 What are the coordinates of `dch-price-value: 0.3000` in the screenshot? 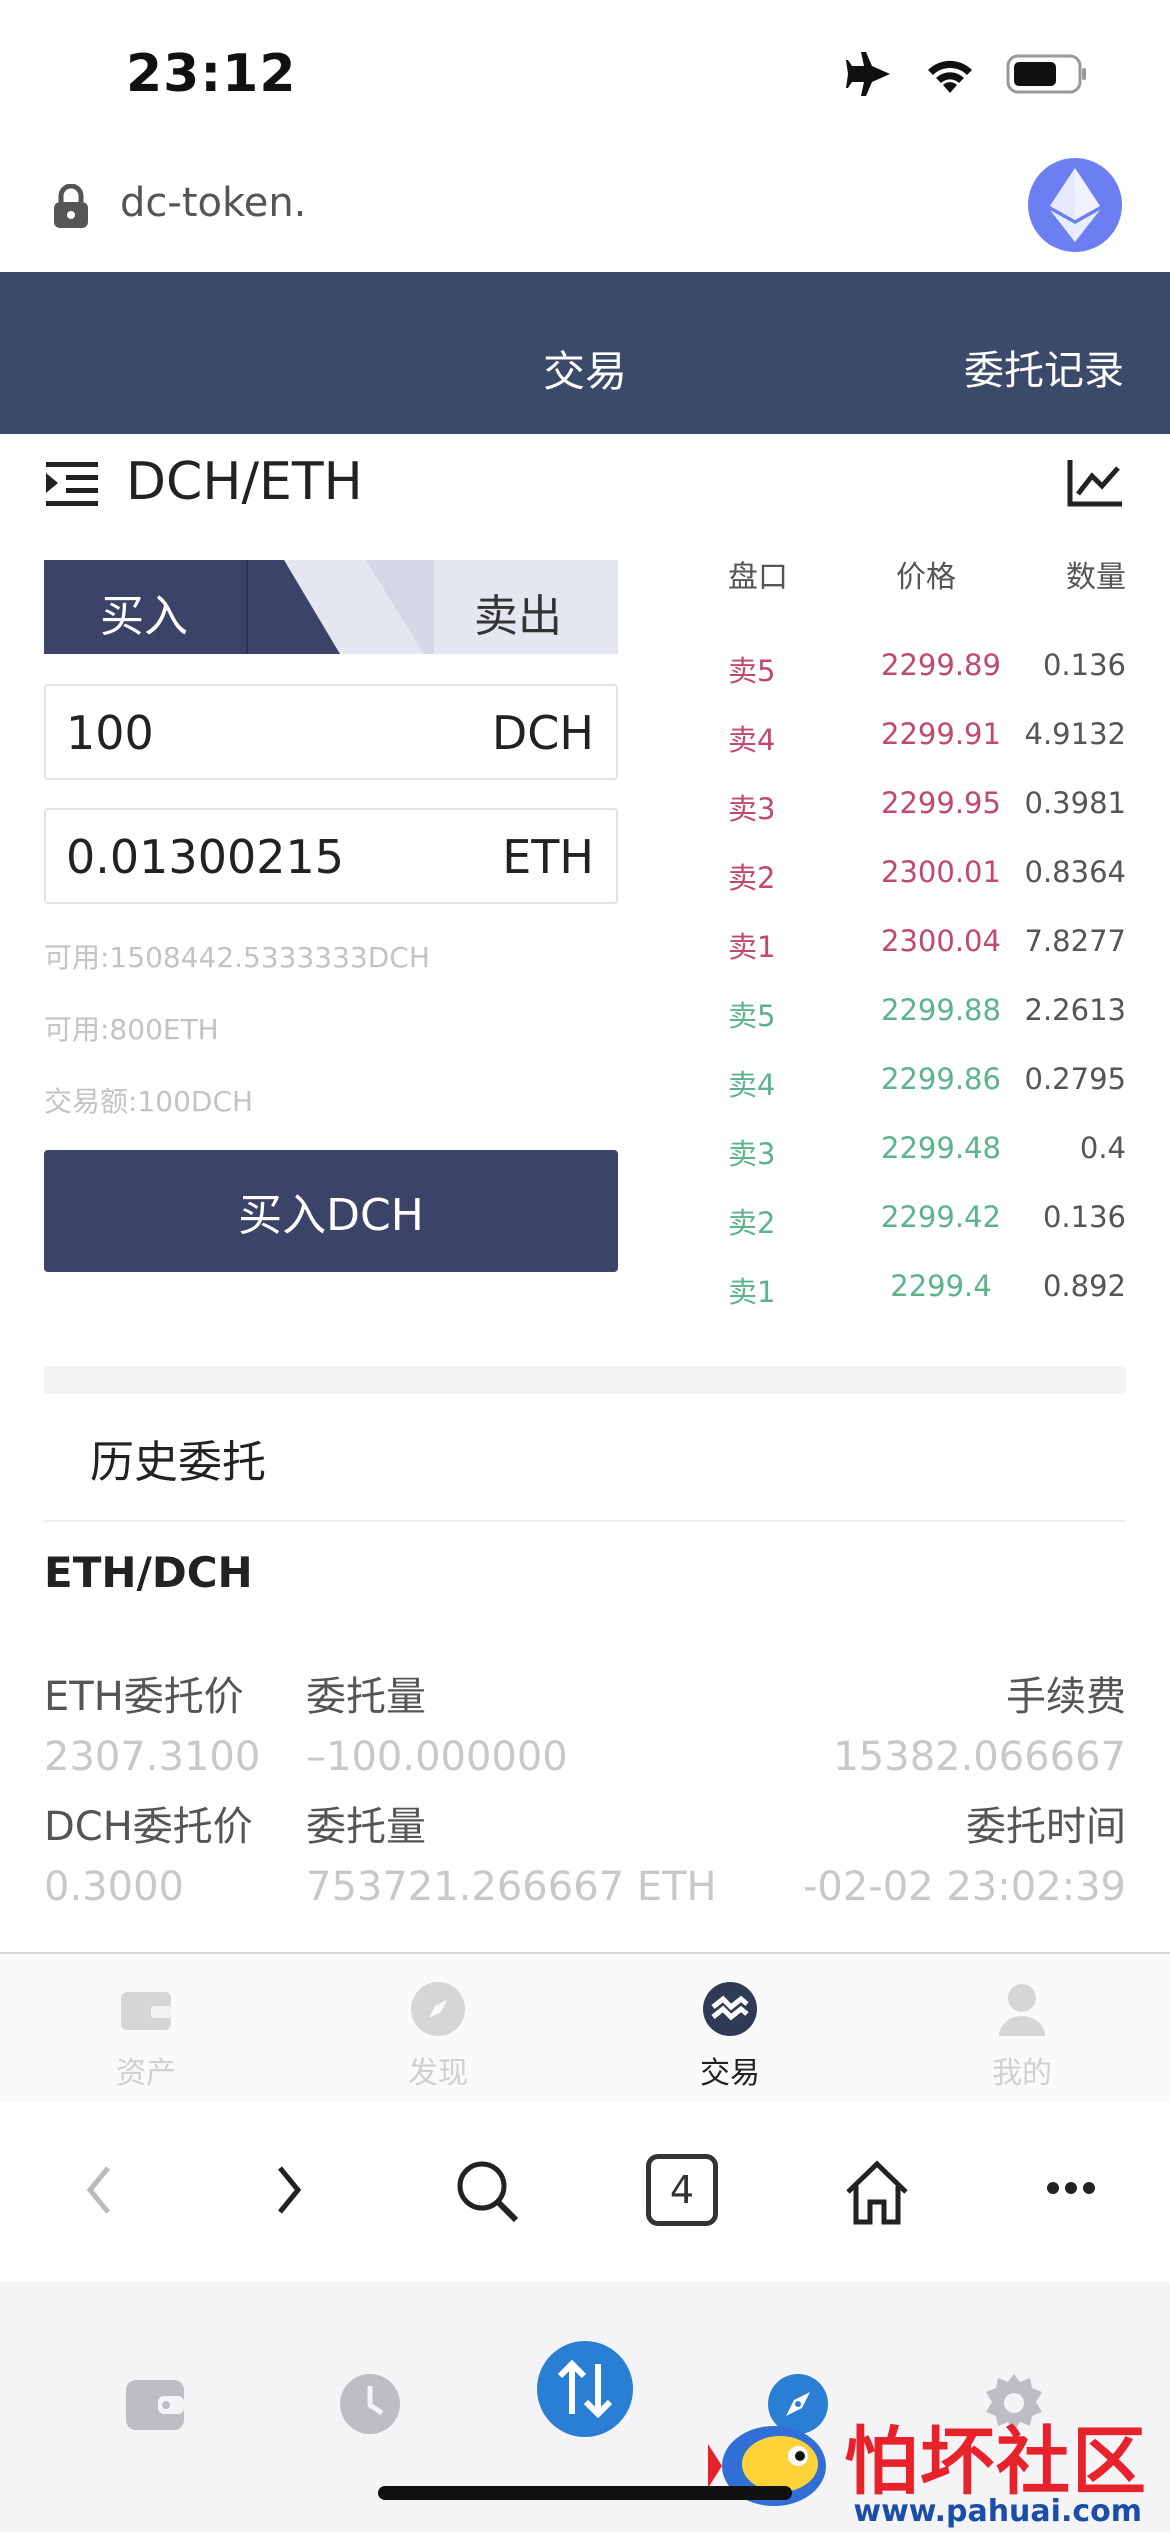 It's located at (114, 1887).